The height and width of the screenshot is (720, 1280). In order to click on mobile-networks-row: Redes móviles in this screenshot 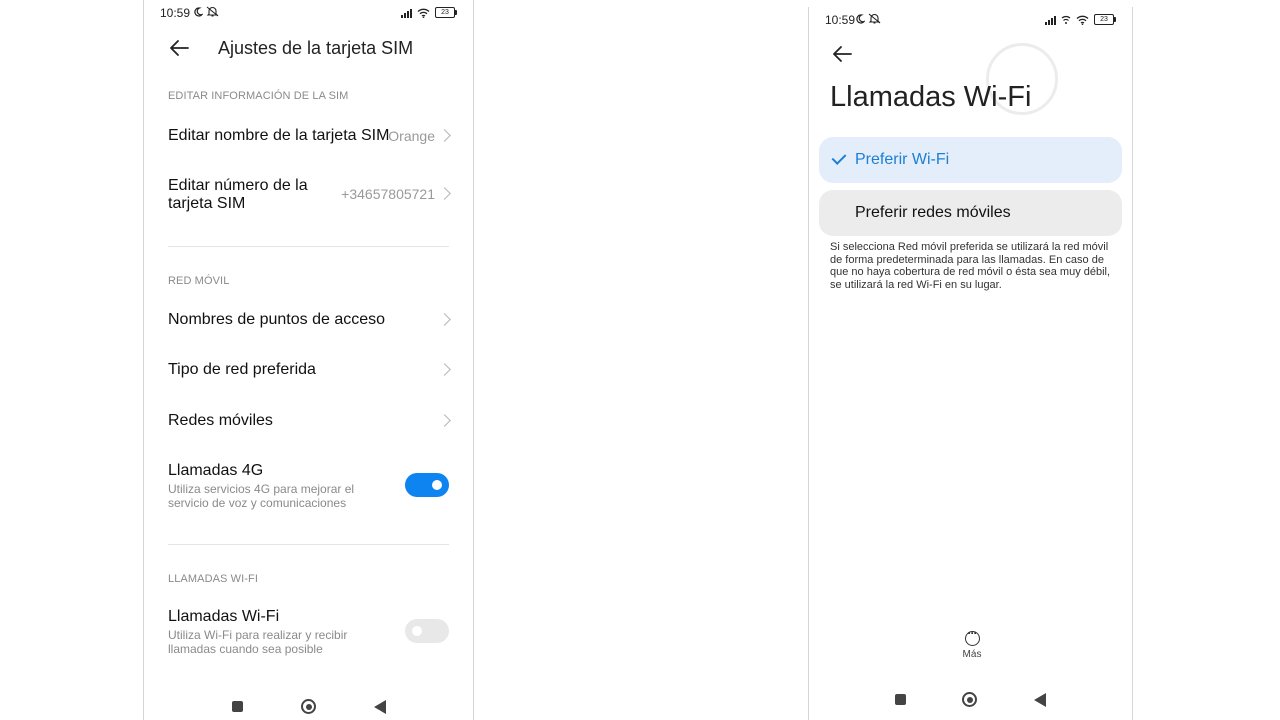, I will do `click(308, 421)`.